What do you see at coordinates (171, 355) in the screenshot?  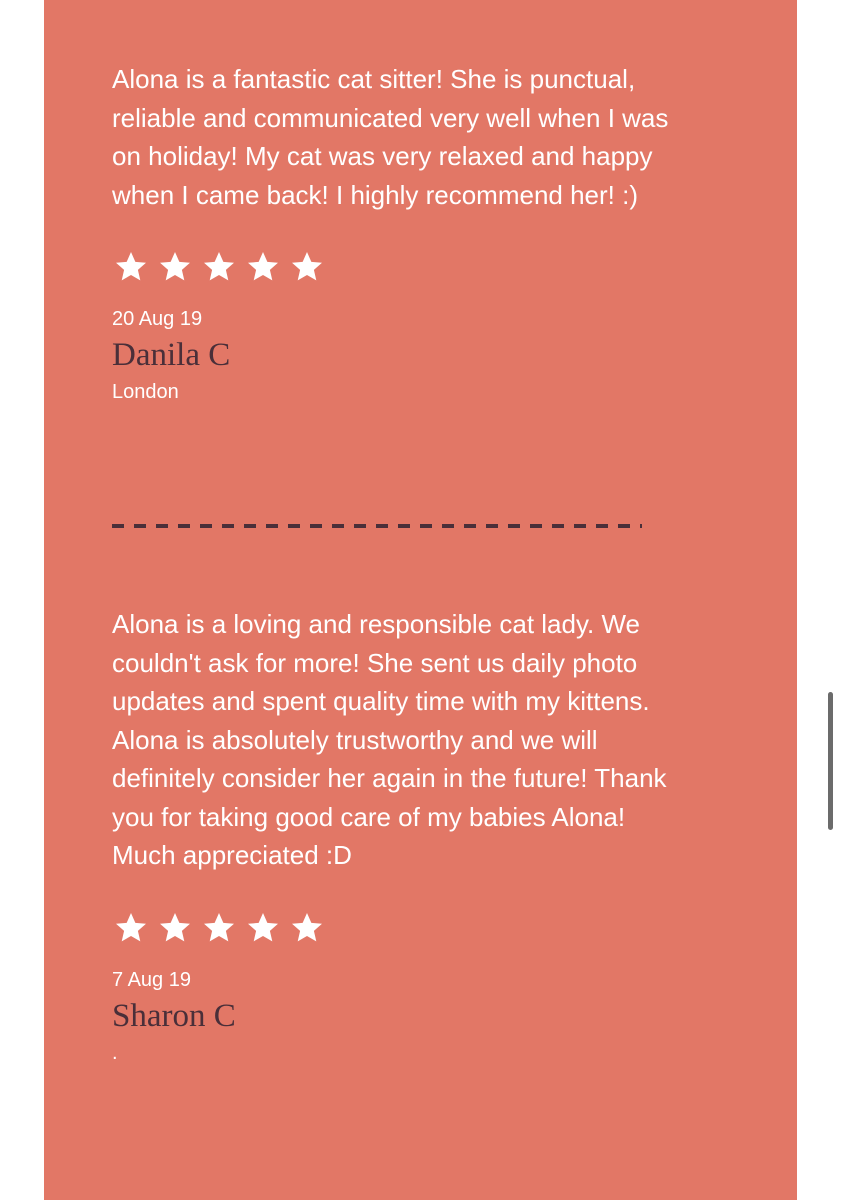 I see `reviewer-name: Danila C` at bounding box center [171, 355].